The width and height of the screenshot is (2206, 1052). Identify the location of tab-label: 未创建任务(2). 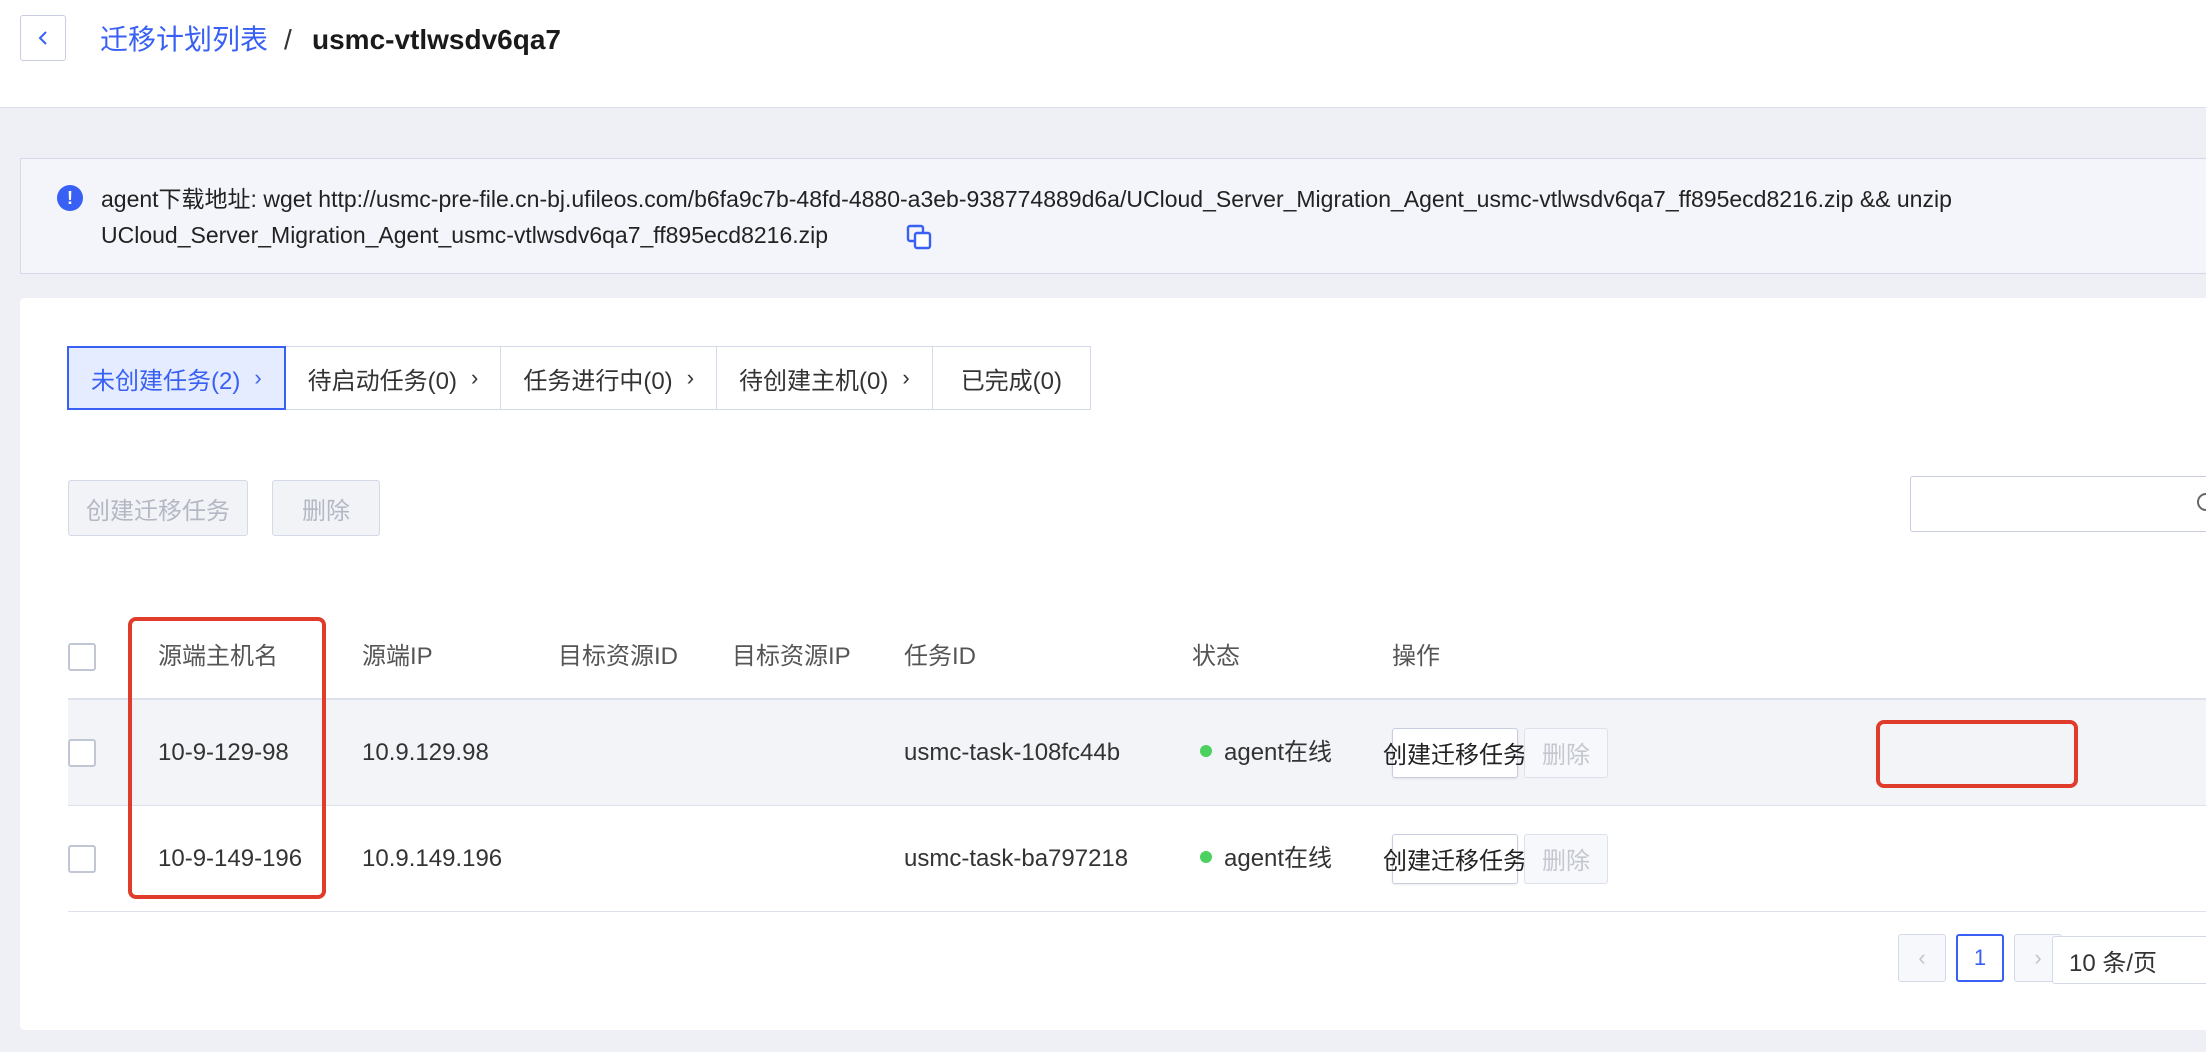
(166, 381).